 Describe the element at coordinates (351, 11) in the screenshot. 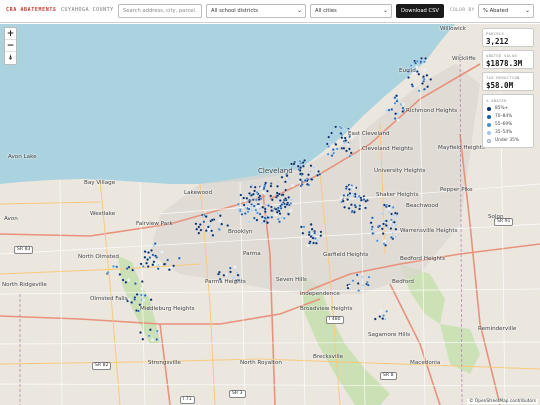

I see `city-select: All cities ⌄` at that location.